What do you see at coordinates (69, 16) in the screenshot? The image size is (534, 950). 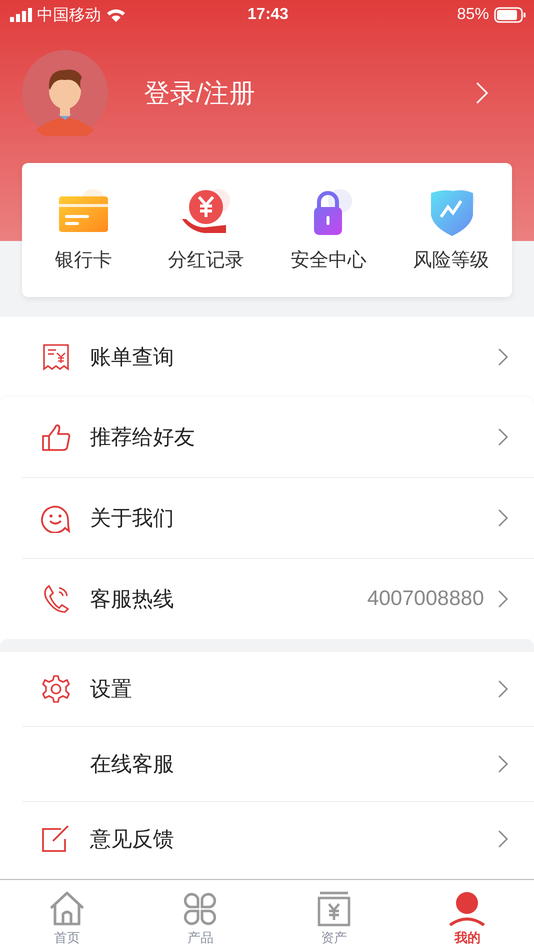 I see `carrier-name: 中国移动` at bounding box center [69, 16].